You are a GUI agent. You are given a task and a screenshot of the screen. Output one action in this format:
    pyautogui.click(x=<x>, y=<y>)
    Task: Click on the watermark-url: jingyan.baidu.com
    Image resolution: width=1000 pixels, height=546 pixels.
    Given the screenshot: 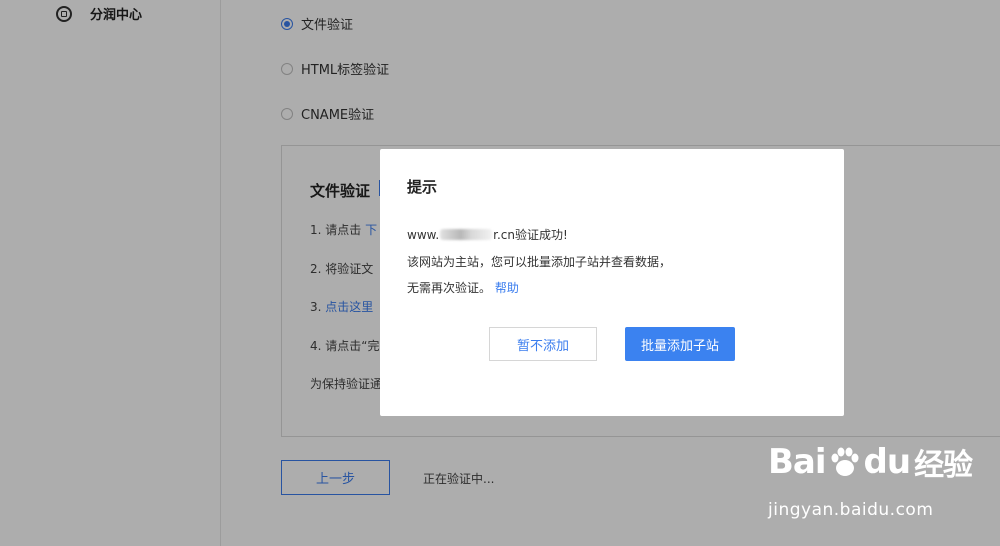 What is the action you would take?
    pyautogui.click(x=851, y=510)
    